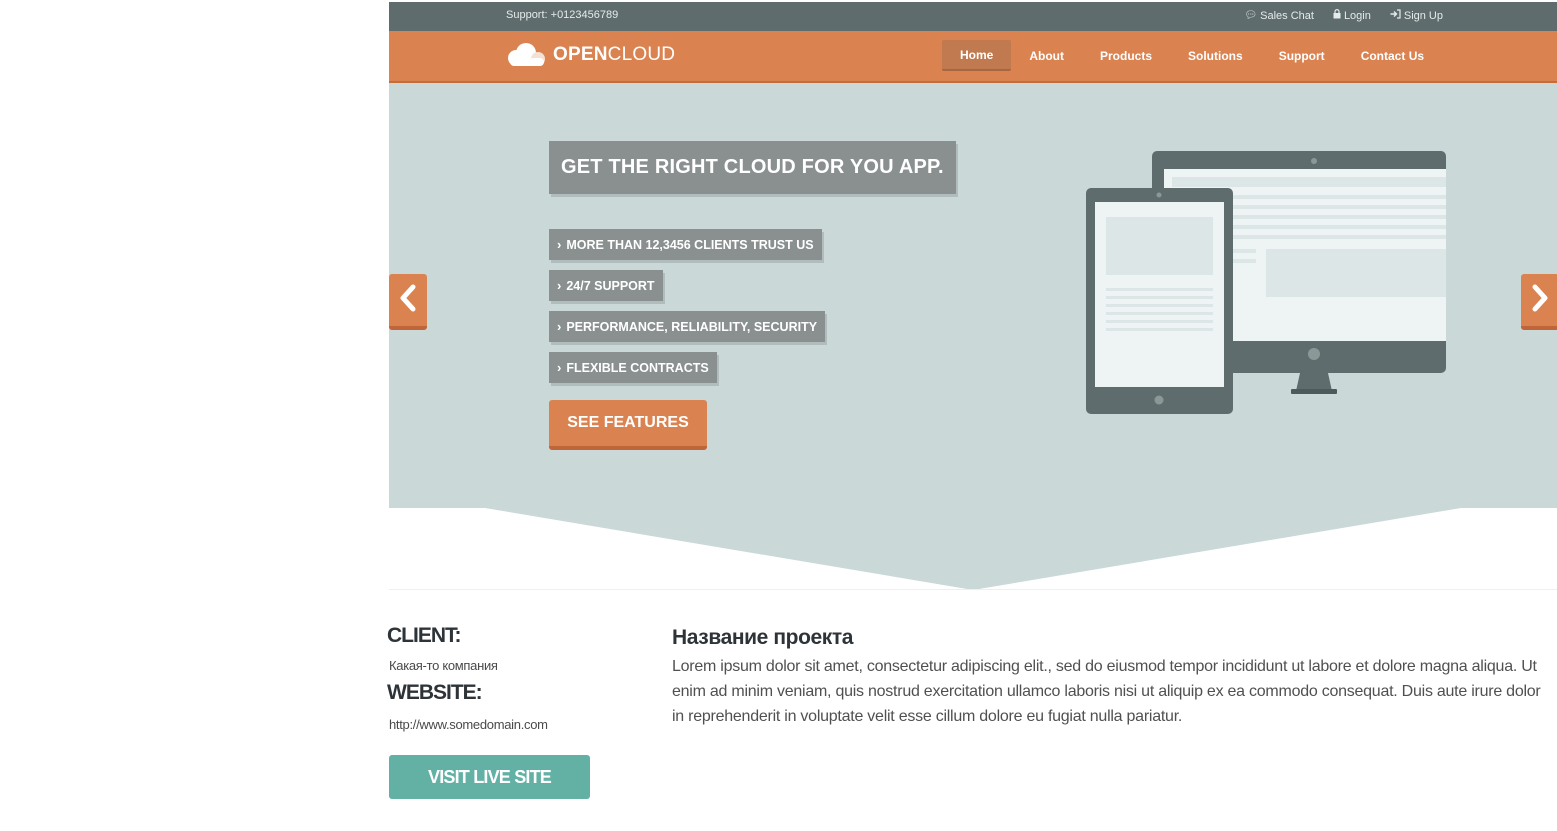 The image size is (1557, 831). I want to click on slider-next-button, so click(1539, 302).